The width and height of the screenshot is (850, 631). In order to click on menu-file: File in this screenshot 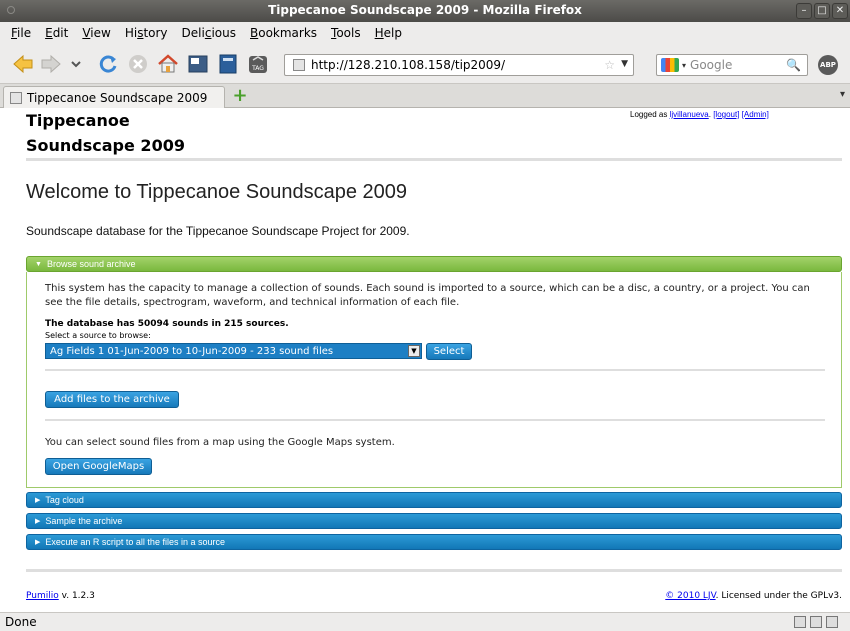, I will do `click(21, 33)`.